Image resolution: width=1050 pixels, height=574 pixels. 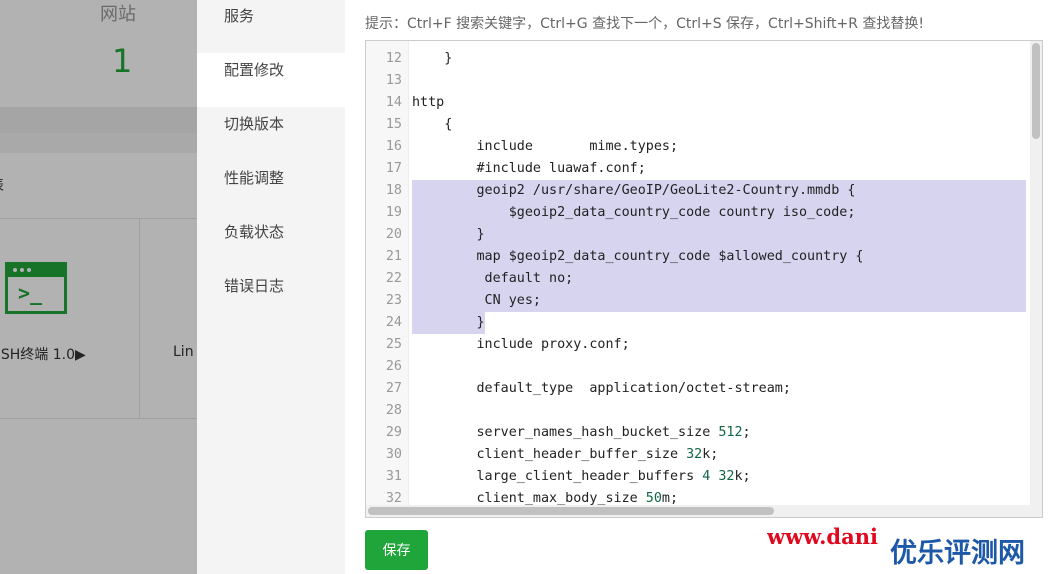 What do you see at coordinates (521, 344) in the screenshot?
I see `code-text: include proxy.conf;` at bounding box center [521, 344].